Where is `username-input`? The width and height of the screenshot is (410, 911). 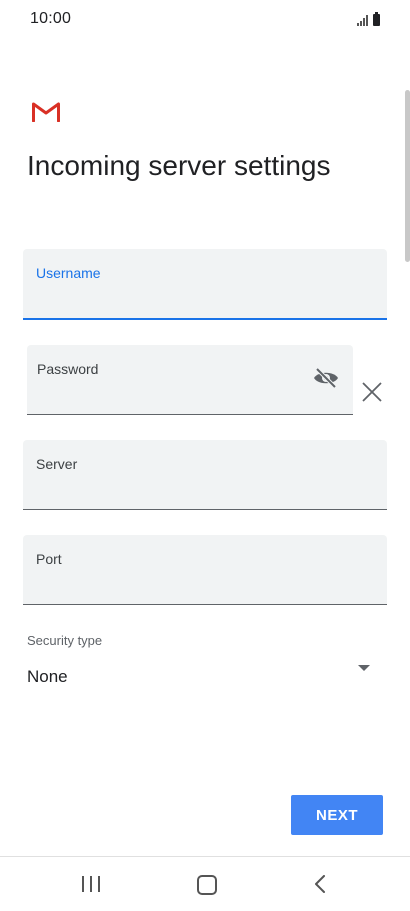 username-input is located at coordinates (188, 301).